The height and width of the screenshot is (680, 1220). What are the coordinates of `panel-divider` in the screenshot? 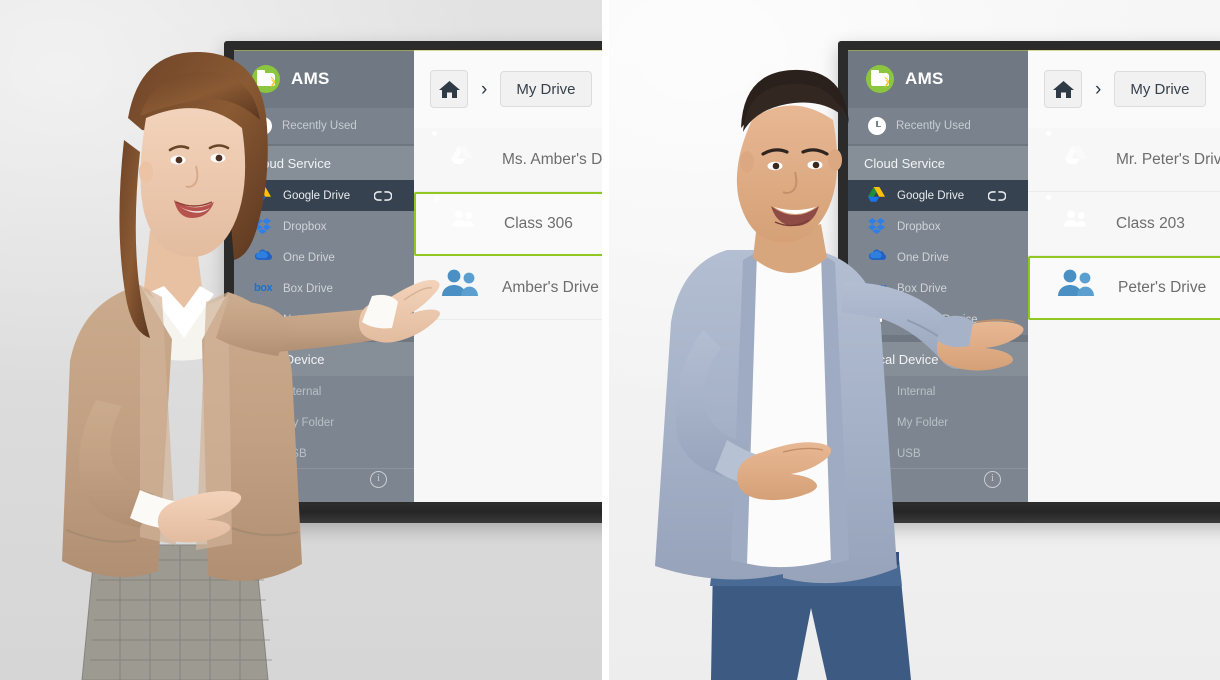 It's located at (605, 340).